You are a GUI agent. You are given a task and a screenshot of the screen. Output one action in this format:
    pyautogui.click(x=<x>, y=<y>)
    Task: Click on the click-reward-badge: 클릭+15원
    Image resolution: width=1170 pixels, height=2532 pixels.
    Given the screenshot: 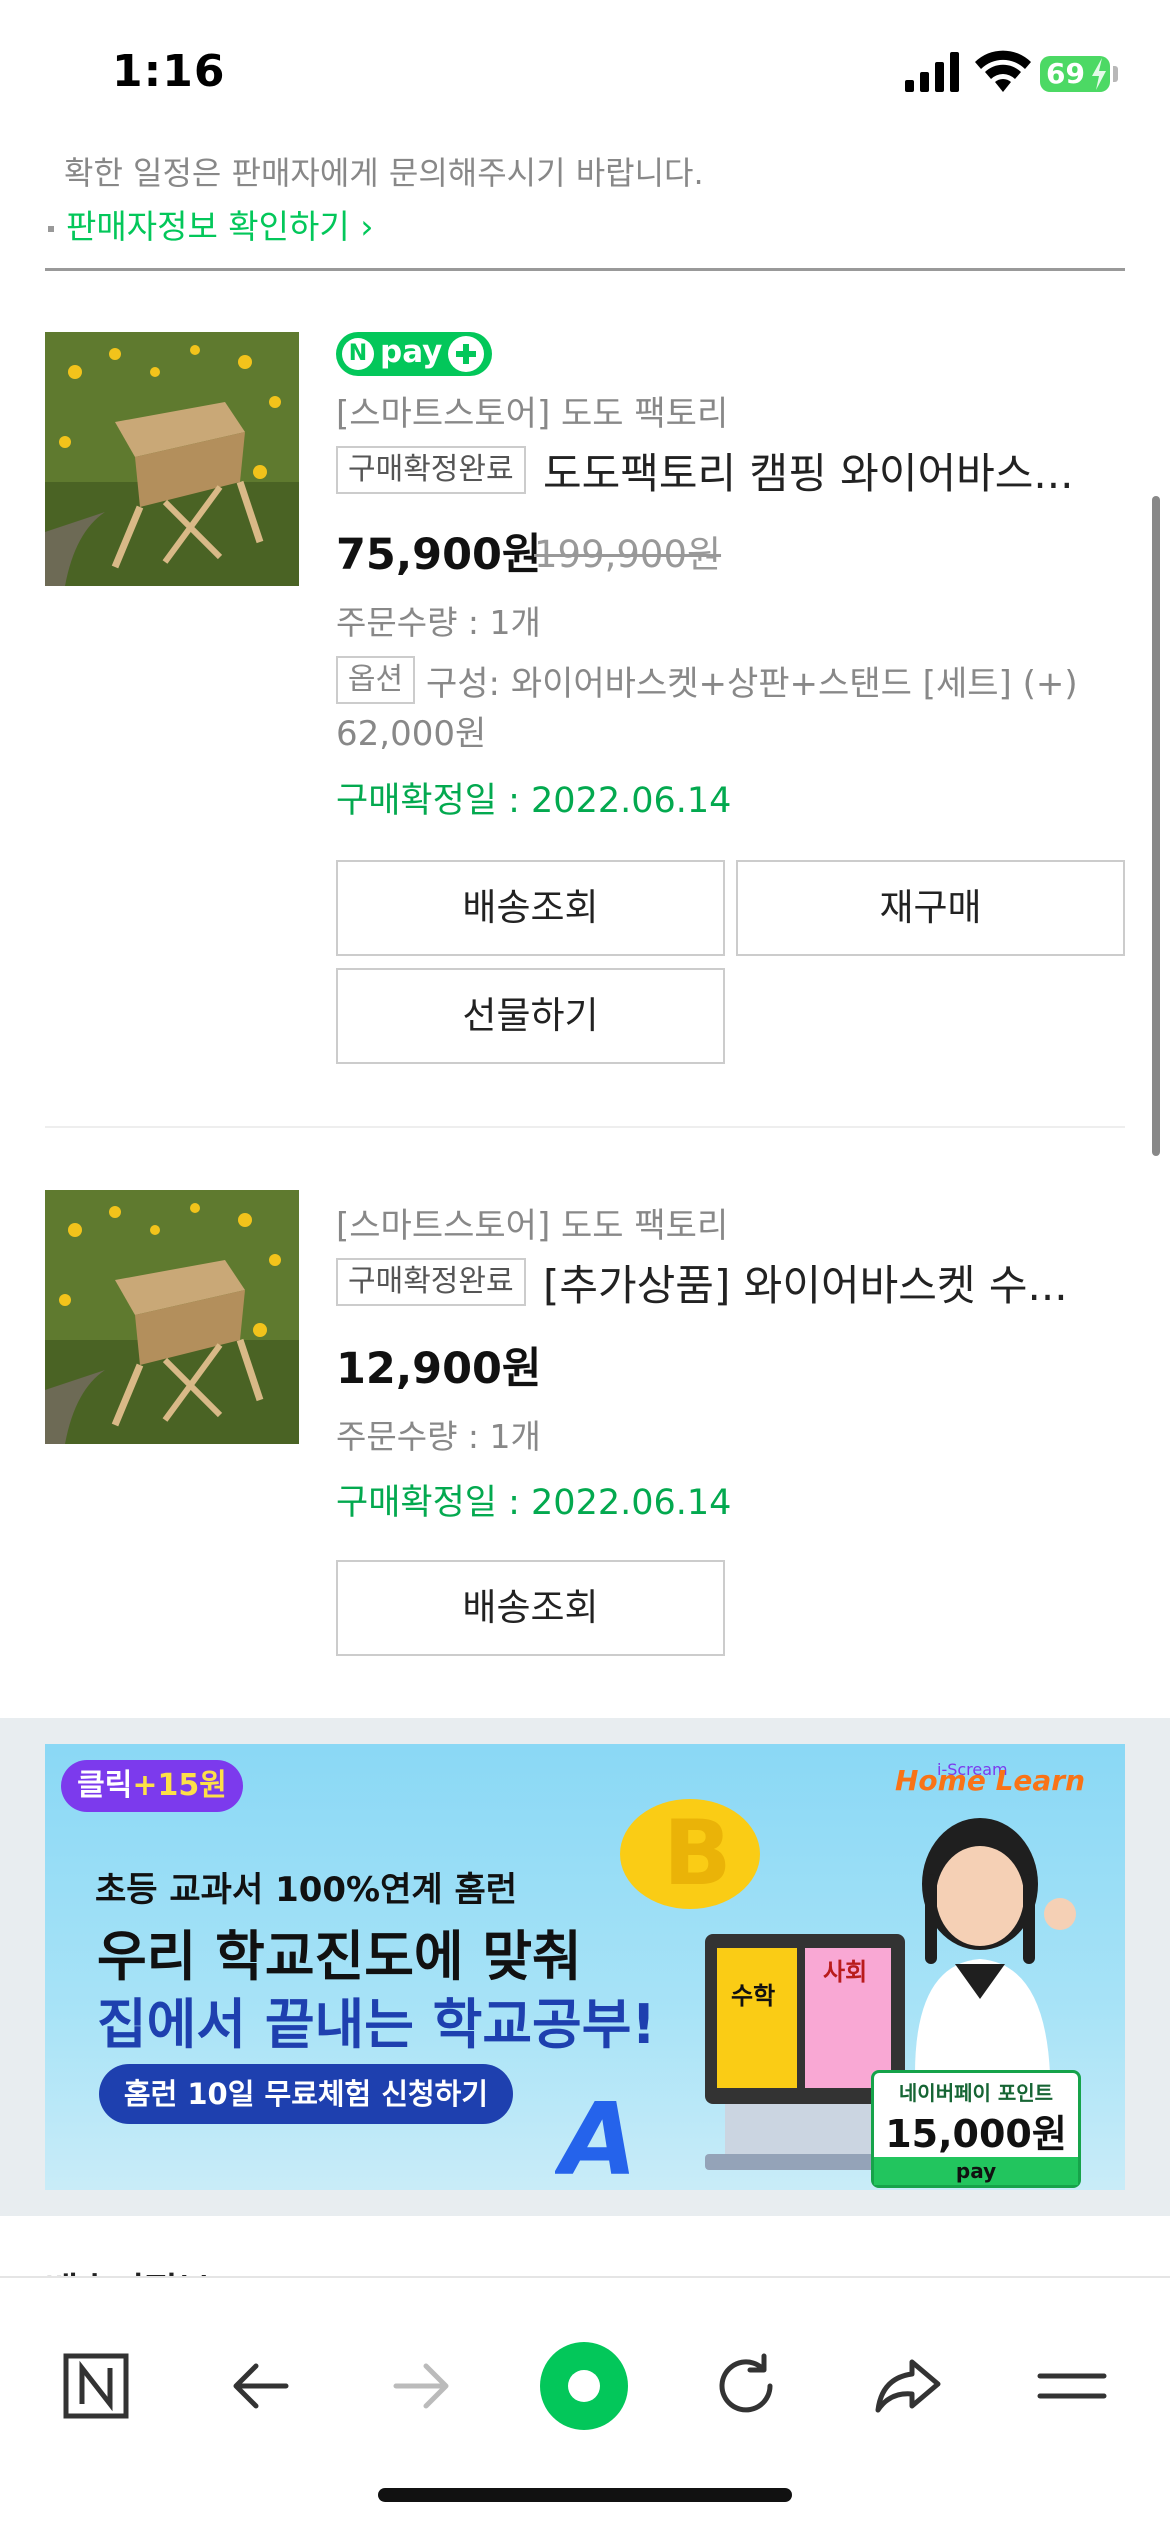 What is the action you would take?
    pyautogui.click(x=152, y=1786)
    